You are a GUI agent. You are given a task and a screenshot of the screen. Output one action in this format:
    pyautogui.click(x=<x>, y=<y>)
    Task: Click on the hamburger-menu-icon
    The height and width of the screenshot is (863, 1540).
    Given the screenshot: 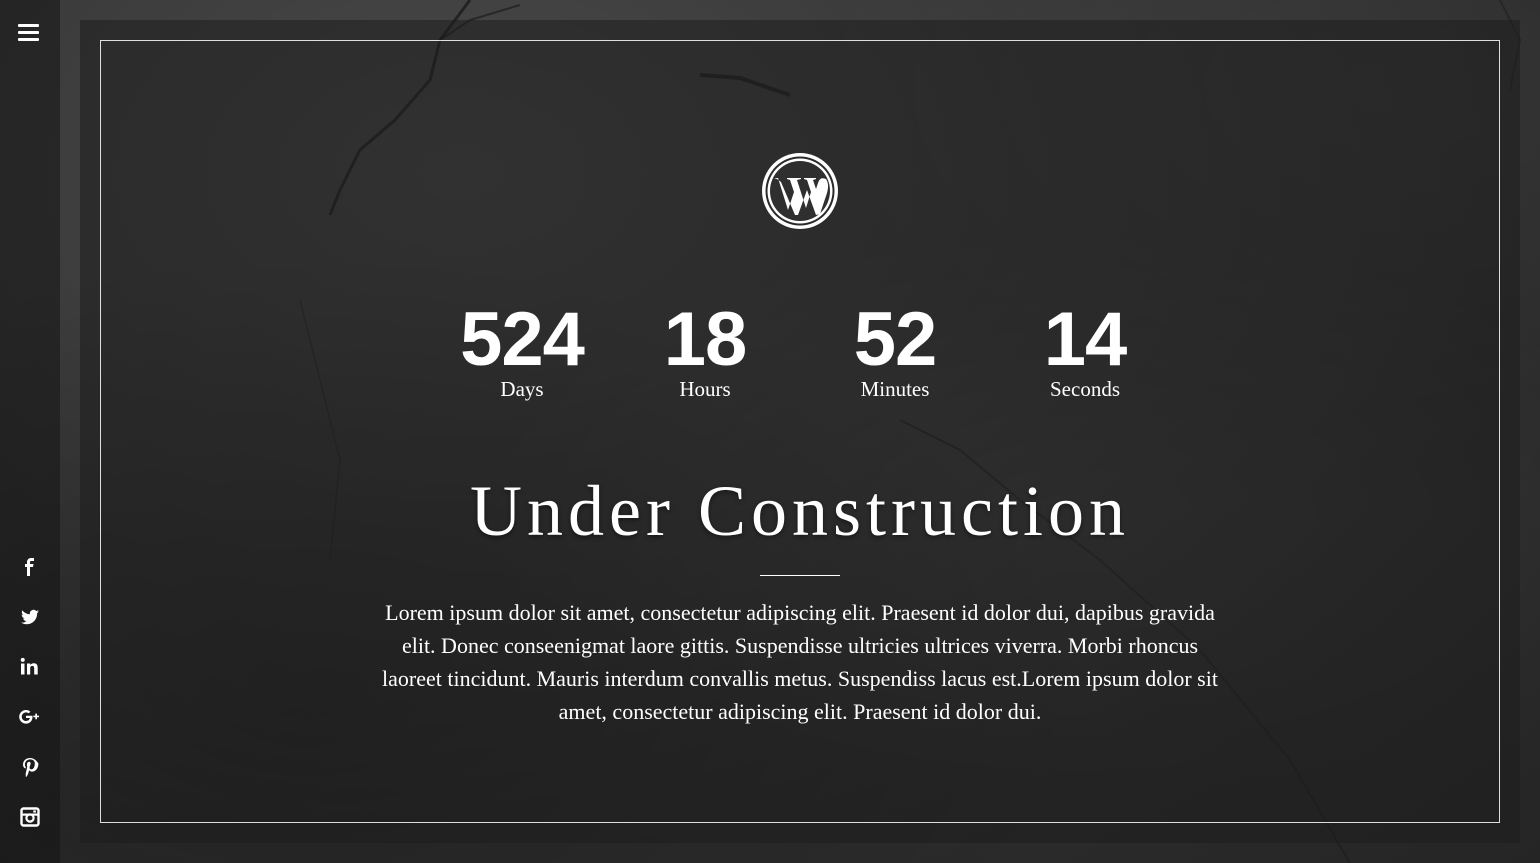 What is the action you would take?
    pyautogui.click(x=30, y=35)
    